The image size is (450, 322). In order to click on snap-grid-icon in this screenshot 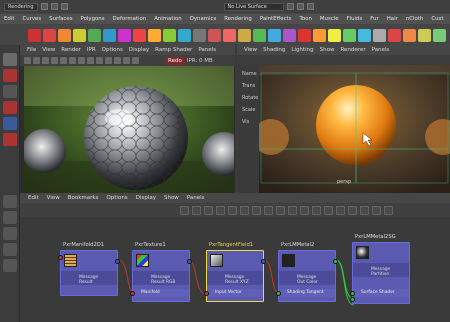, I will do `click(352, 210)`.